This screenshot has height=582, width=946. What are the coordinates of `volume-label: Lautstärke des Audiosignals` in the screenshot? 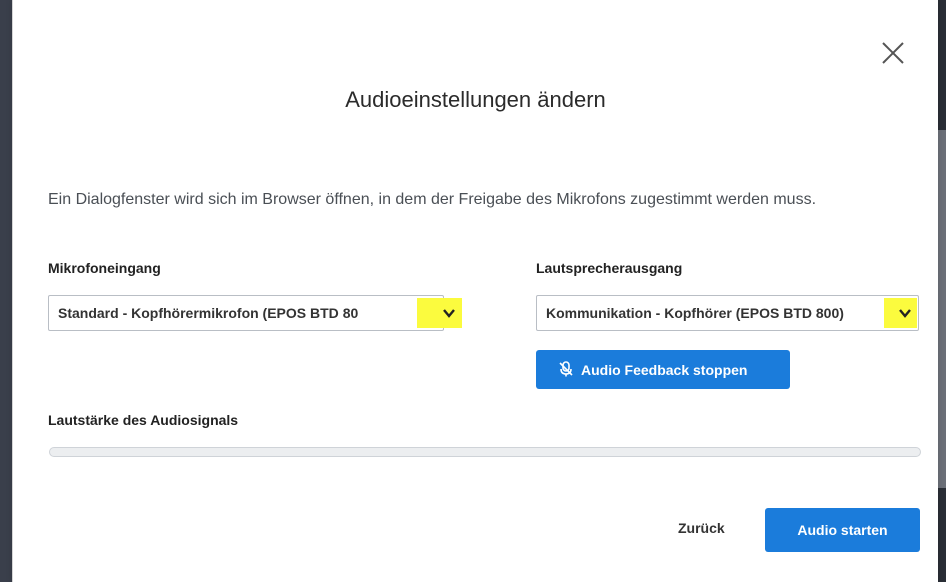 It's located at (143, 420).